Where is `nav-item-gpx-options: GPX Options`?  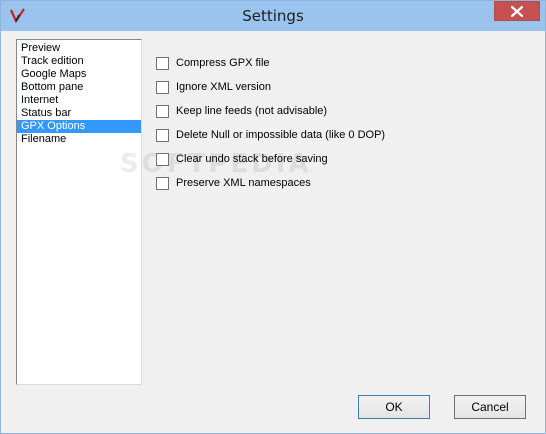
nav-item-gpx-options: GPX Options is located at coordinates (79, 126).